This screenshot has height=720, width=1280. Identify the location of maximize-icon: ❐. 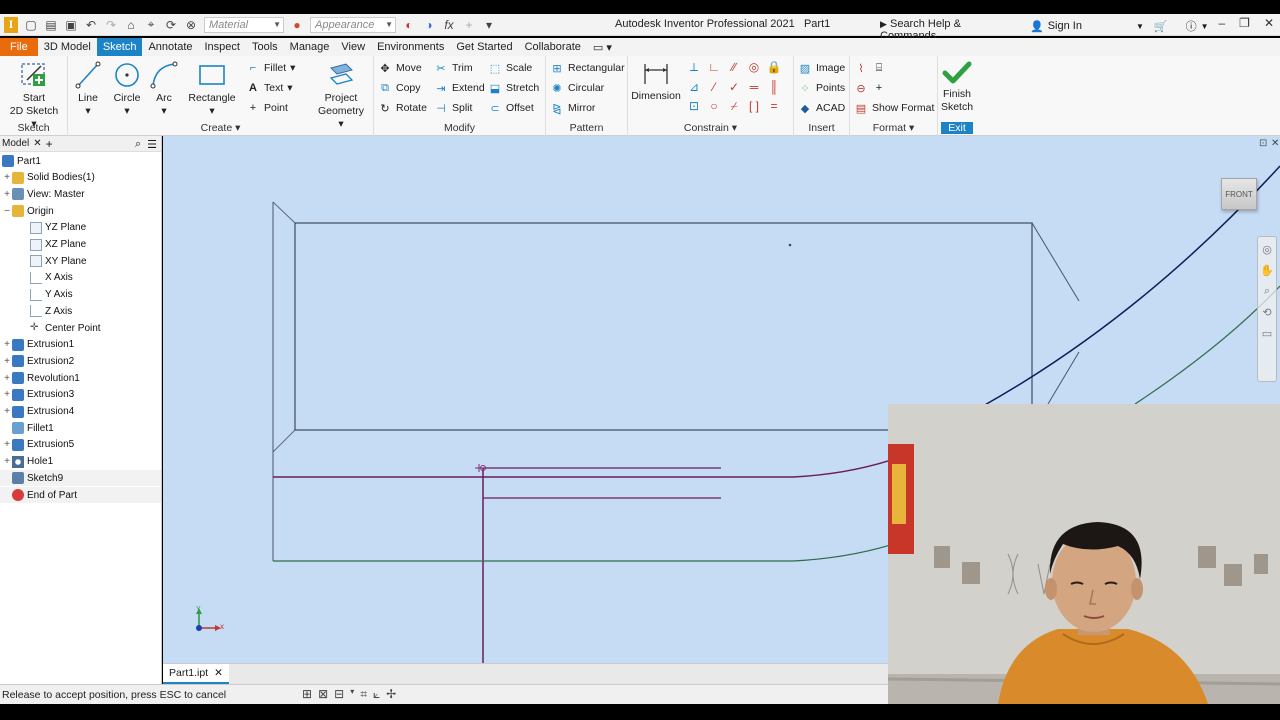
(1244, 23).